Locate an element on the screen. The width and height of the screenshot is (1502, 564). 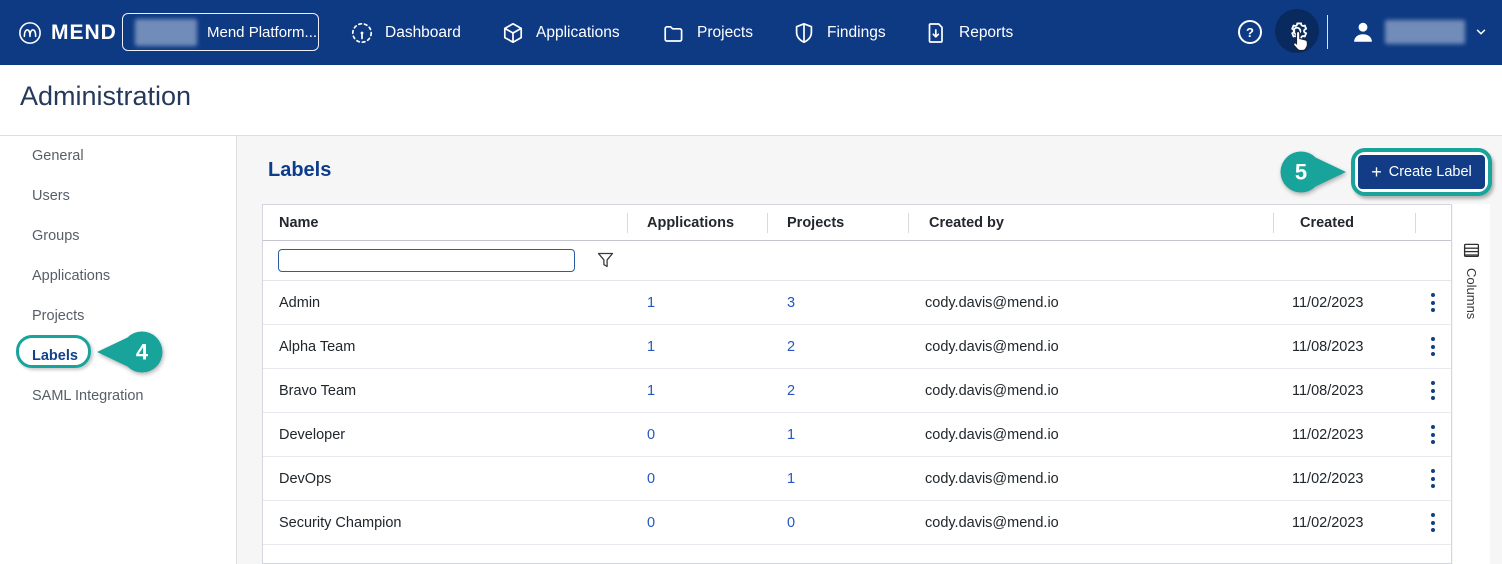
nav-item-label: Dashboard is located at coordinates (423, 32).